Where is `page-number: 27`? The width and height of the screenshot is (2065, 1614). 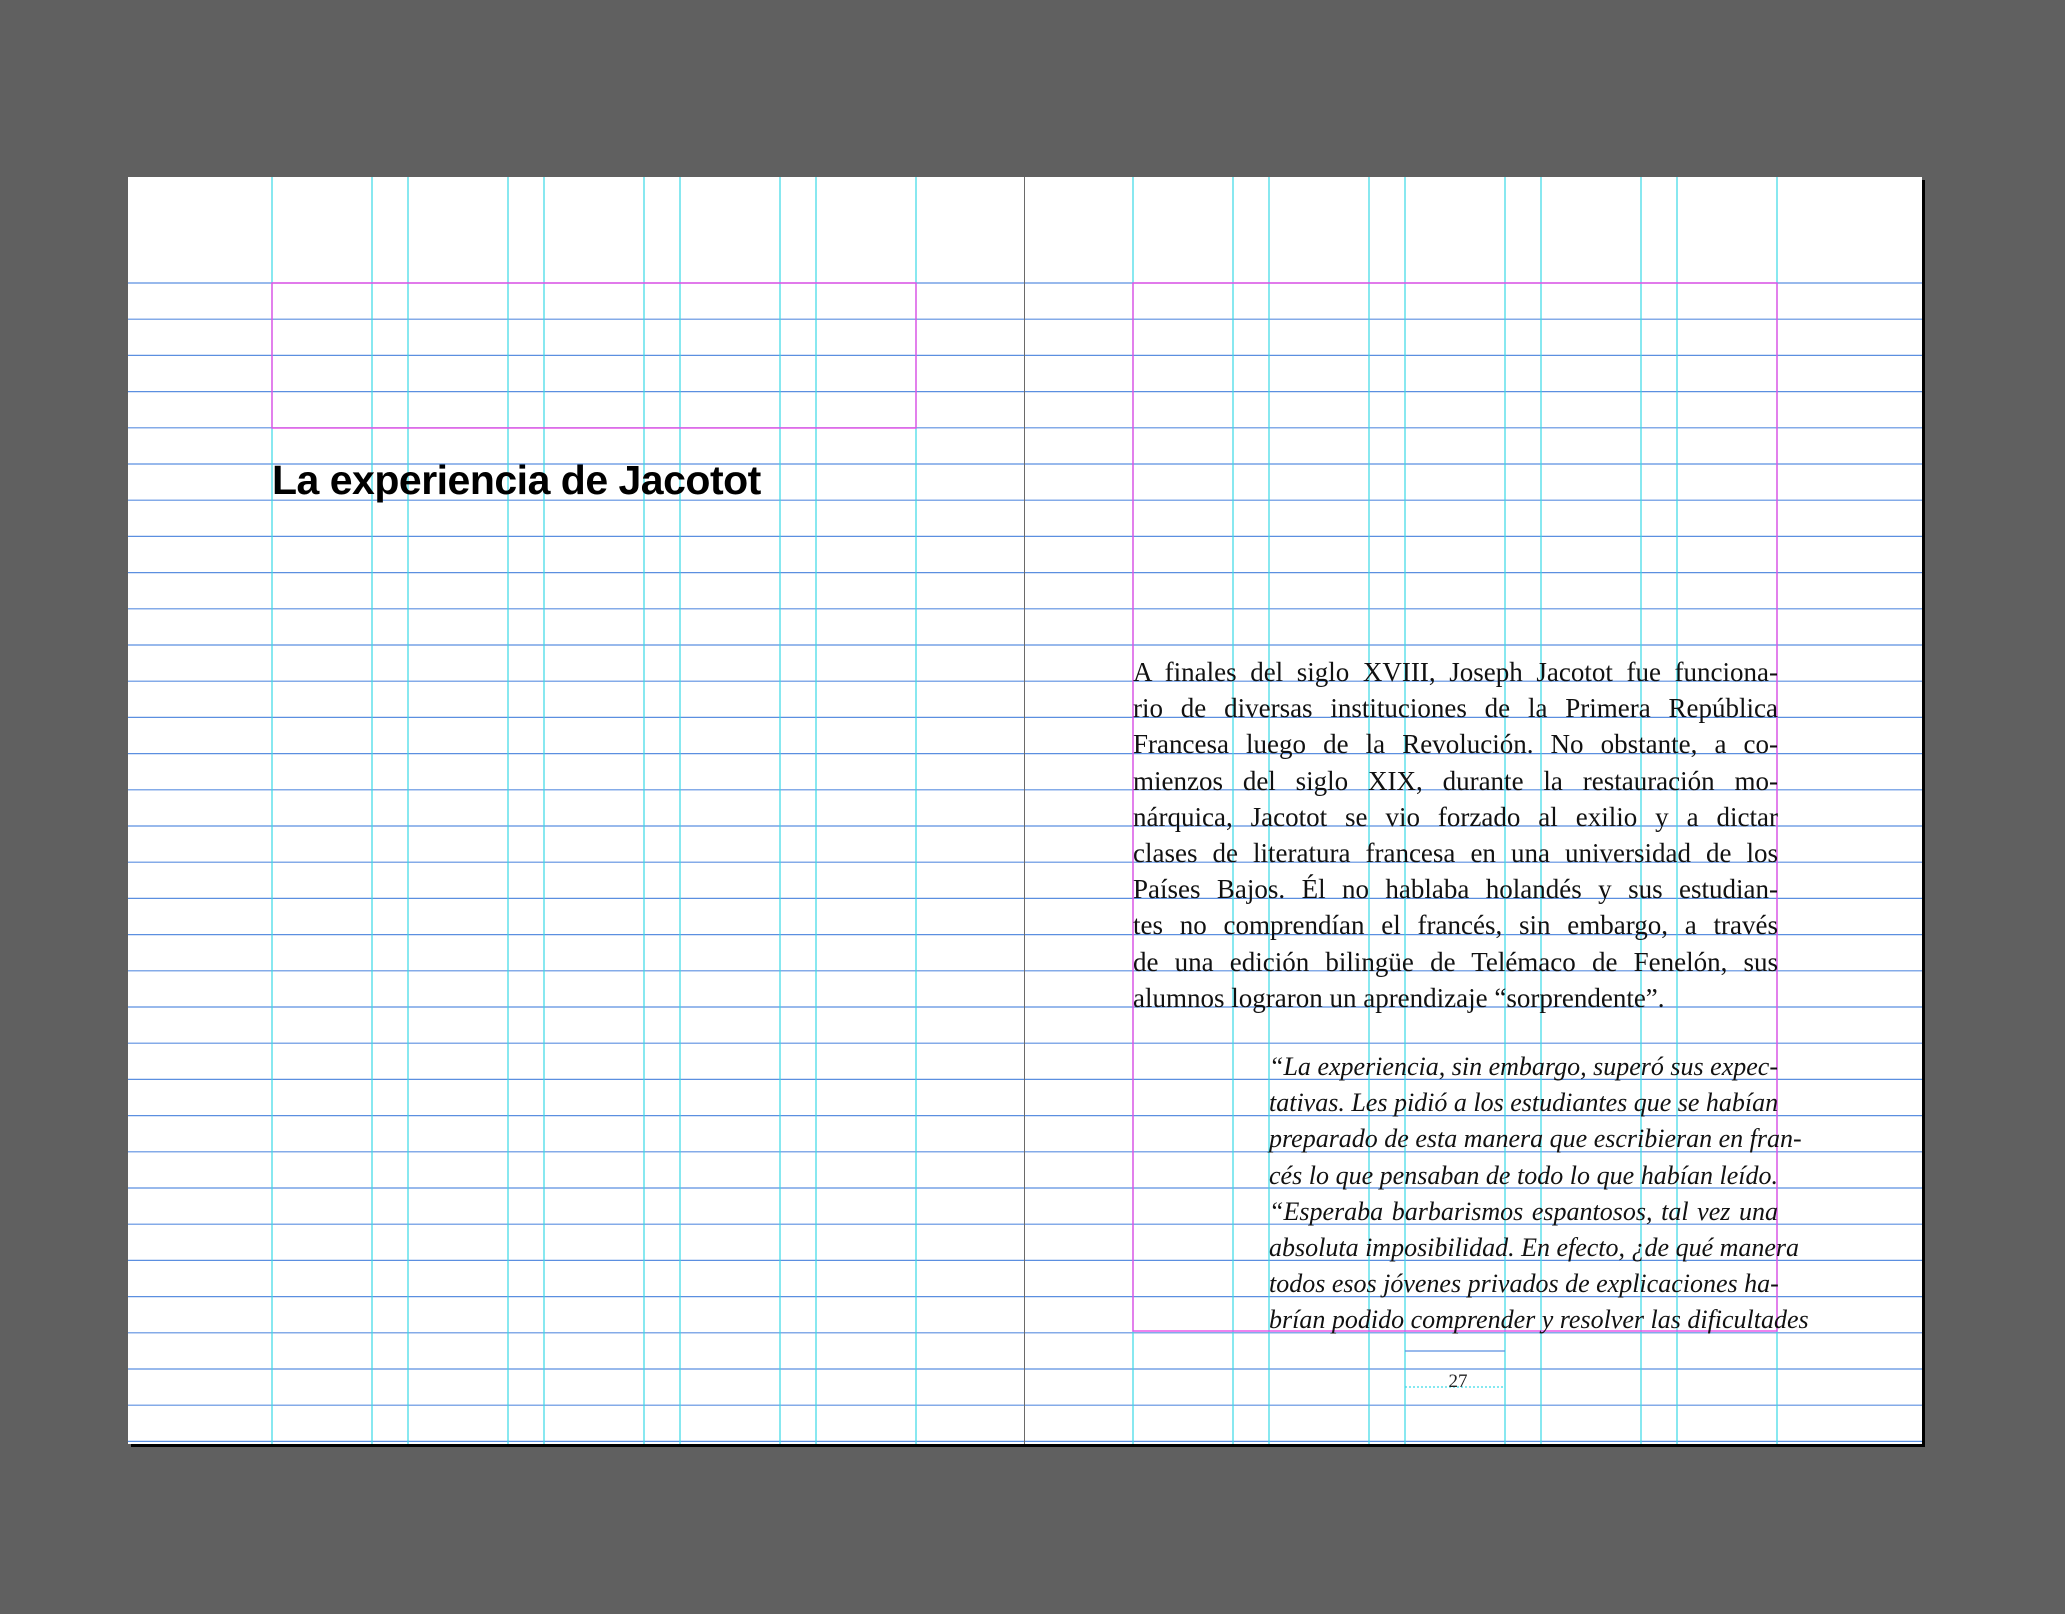 page-number: 27 is located at coordinates (1458, 1381).